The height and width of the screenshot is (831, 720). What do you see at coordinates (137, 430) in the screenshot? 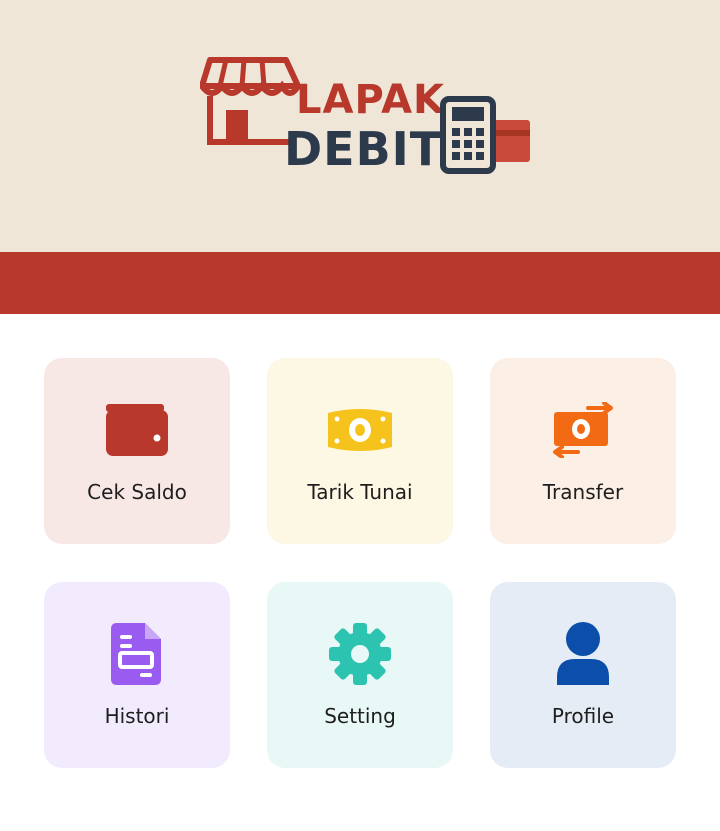
I see `wallet-icon` at bounding box center [137, 430].